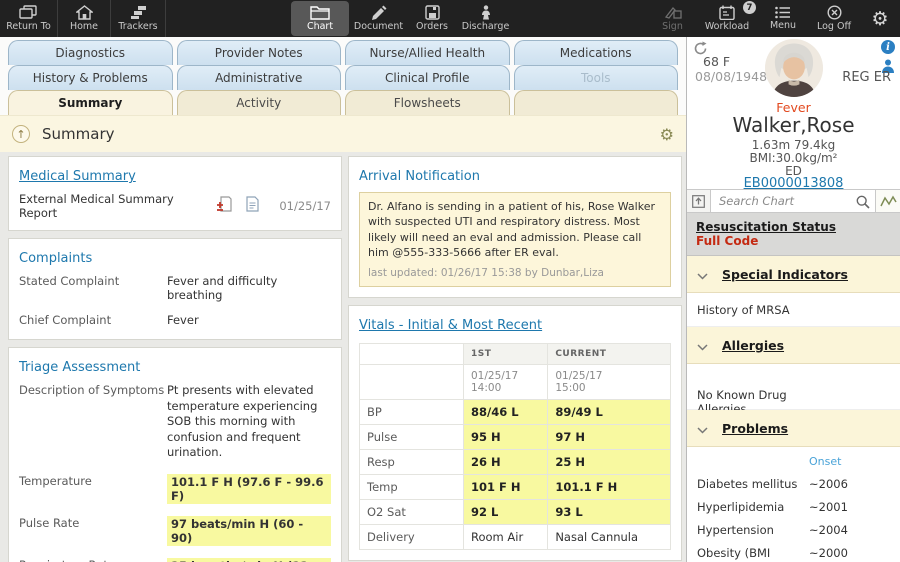 The height and width of the screenshot is (562, 900). Describe the element at coordinates (343, 133) in the screenshot. I see `summary-section-bar: ↑ Summary ⚙` at that location.